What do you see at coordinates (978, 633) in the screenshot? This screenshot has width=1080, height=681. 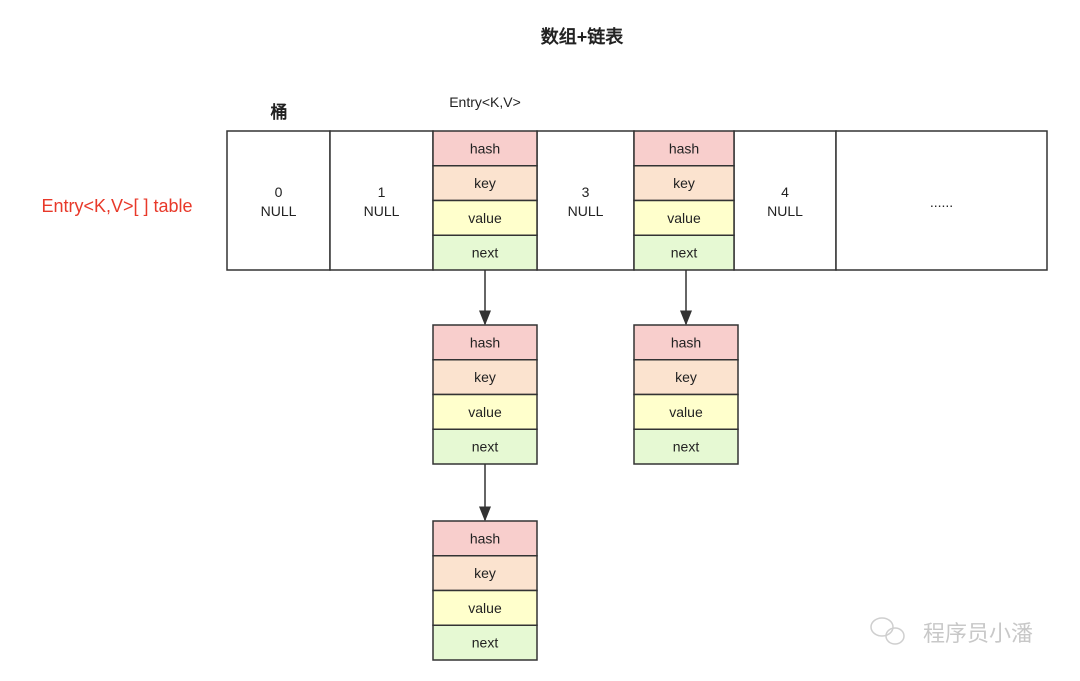 I see `watermark: 程序员小潘` at bounding box center [978, 633].